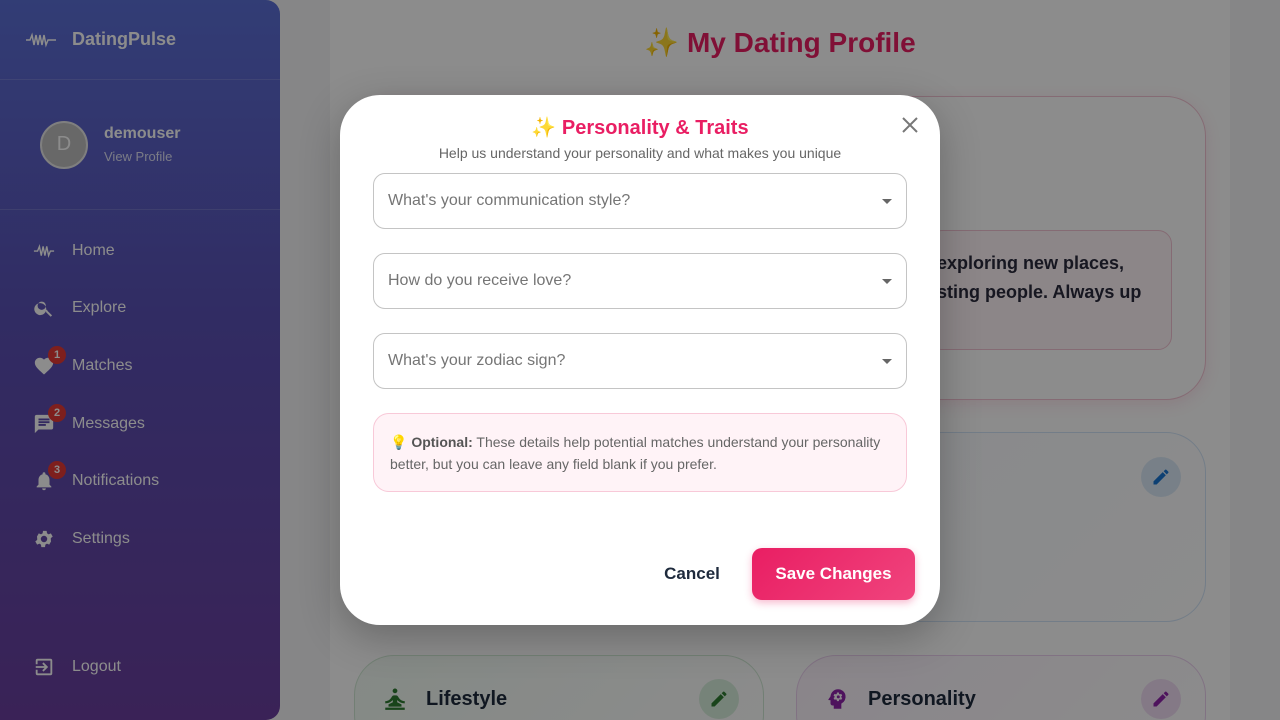 The height and width of the screenshot is (720, 1280). What do you see at coordinates (509, 200) in the screenshot?
I see `select-placeholder: What's your communication style?` at bounding box center [509, 200].